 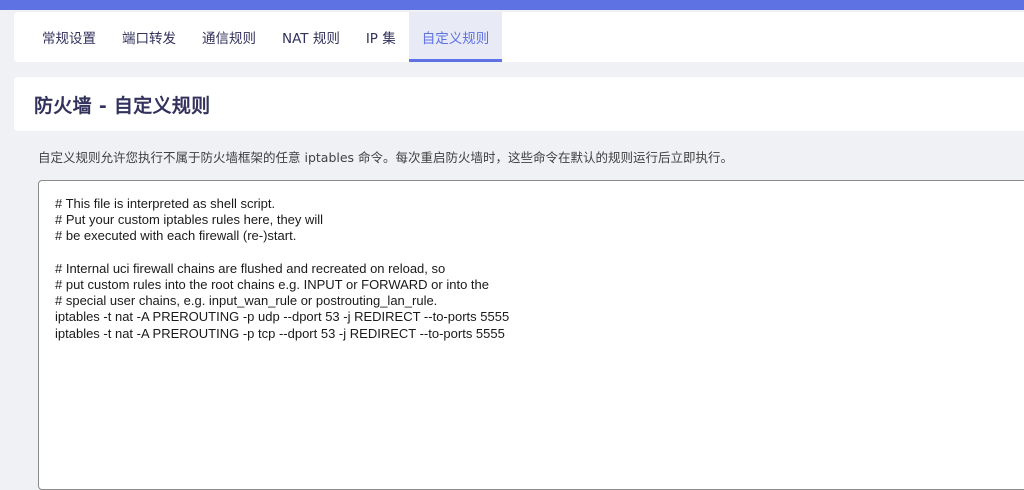 What do you see at coordinates (519, 37) in the screenshot?
I see `tab-bar: 常规设置 端口转发 通信规则 NAT 规则 IP 集 自定义规则` at bounding box center [519, 37].